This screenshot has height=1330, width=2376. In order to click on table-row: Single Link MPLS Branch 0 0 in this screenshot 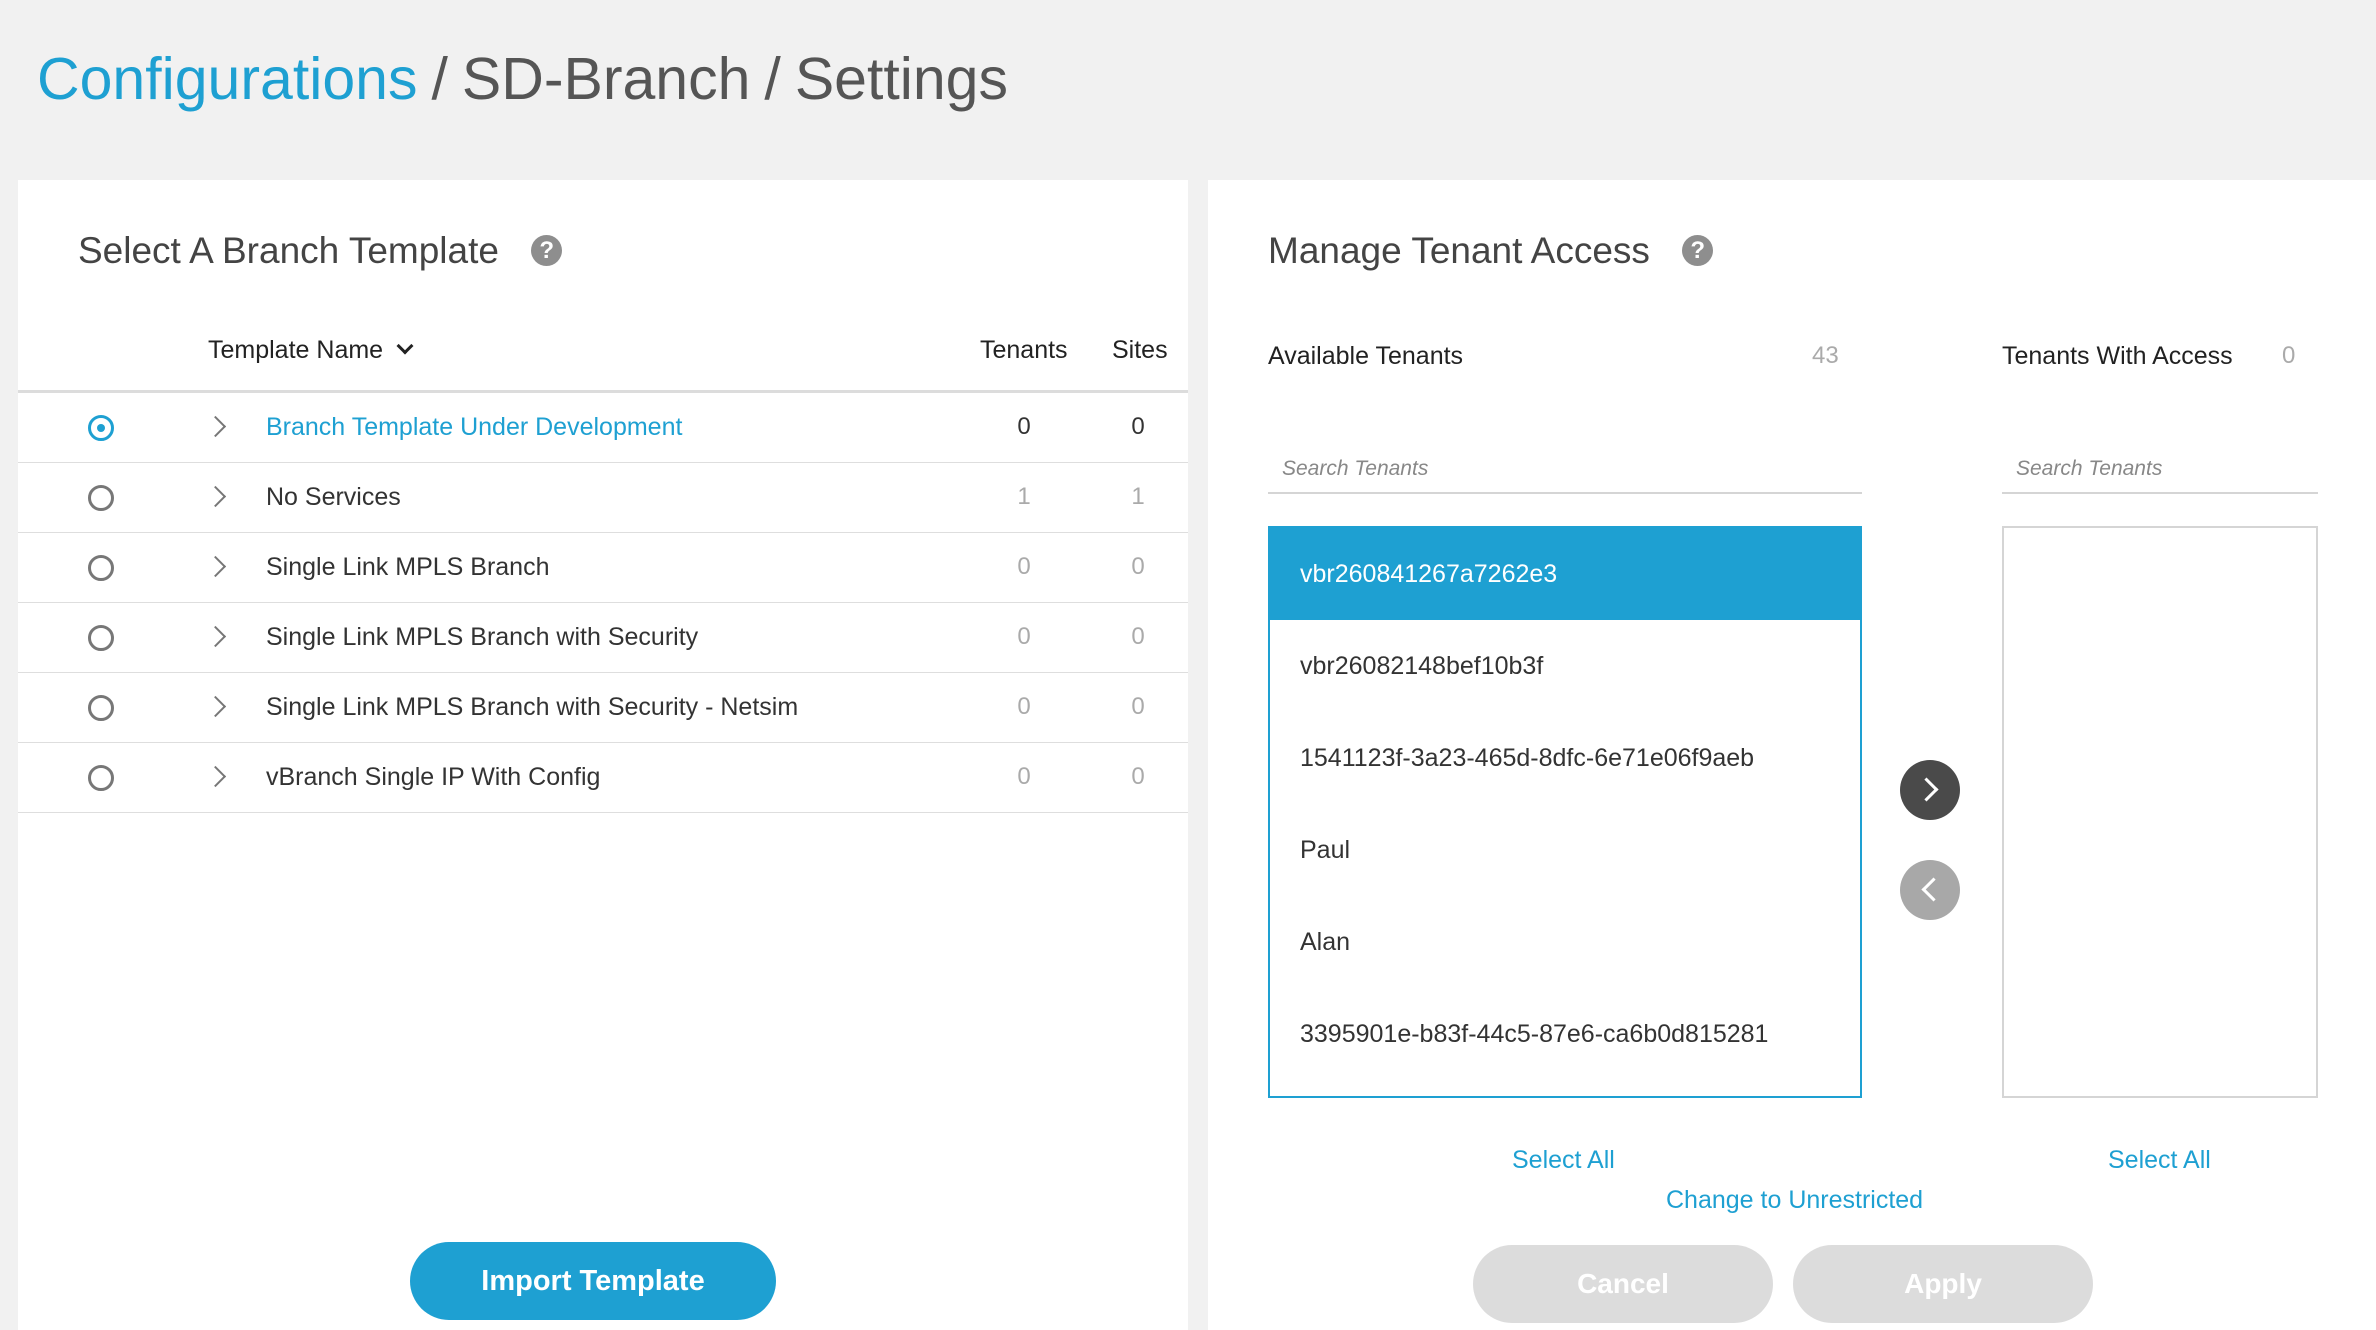, I will do `click(603, 568)`.